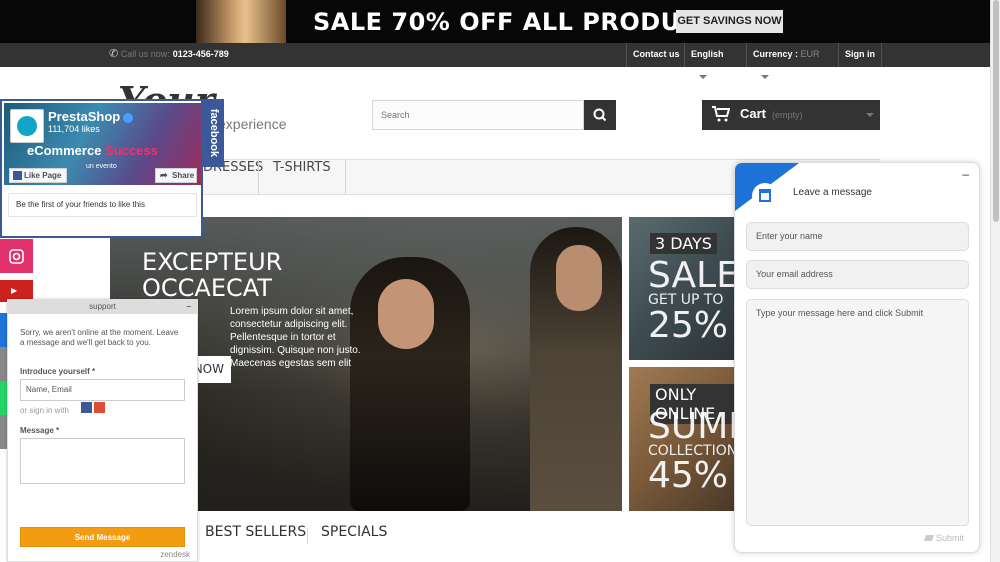 The height and width of the screenshot is (562, 1000). What do you see at coordinates (114, 54) in the screenshot?
I see `phone-icon: ✆` at bounding box center [114, 54].